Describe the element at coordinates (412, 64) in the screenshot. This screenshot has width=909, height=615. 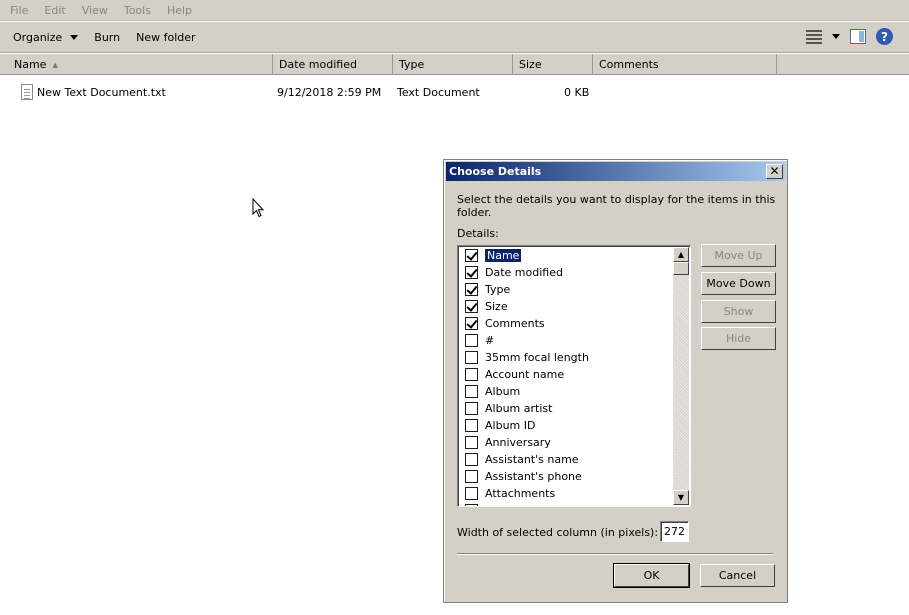
I see `column-type-label: Type` at that location.